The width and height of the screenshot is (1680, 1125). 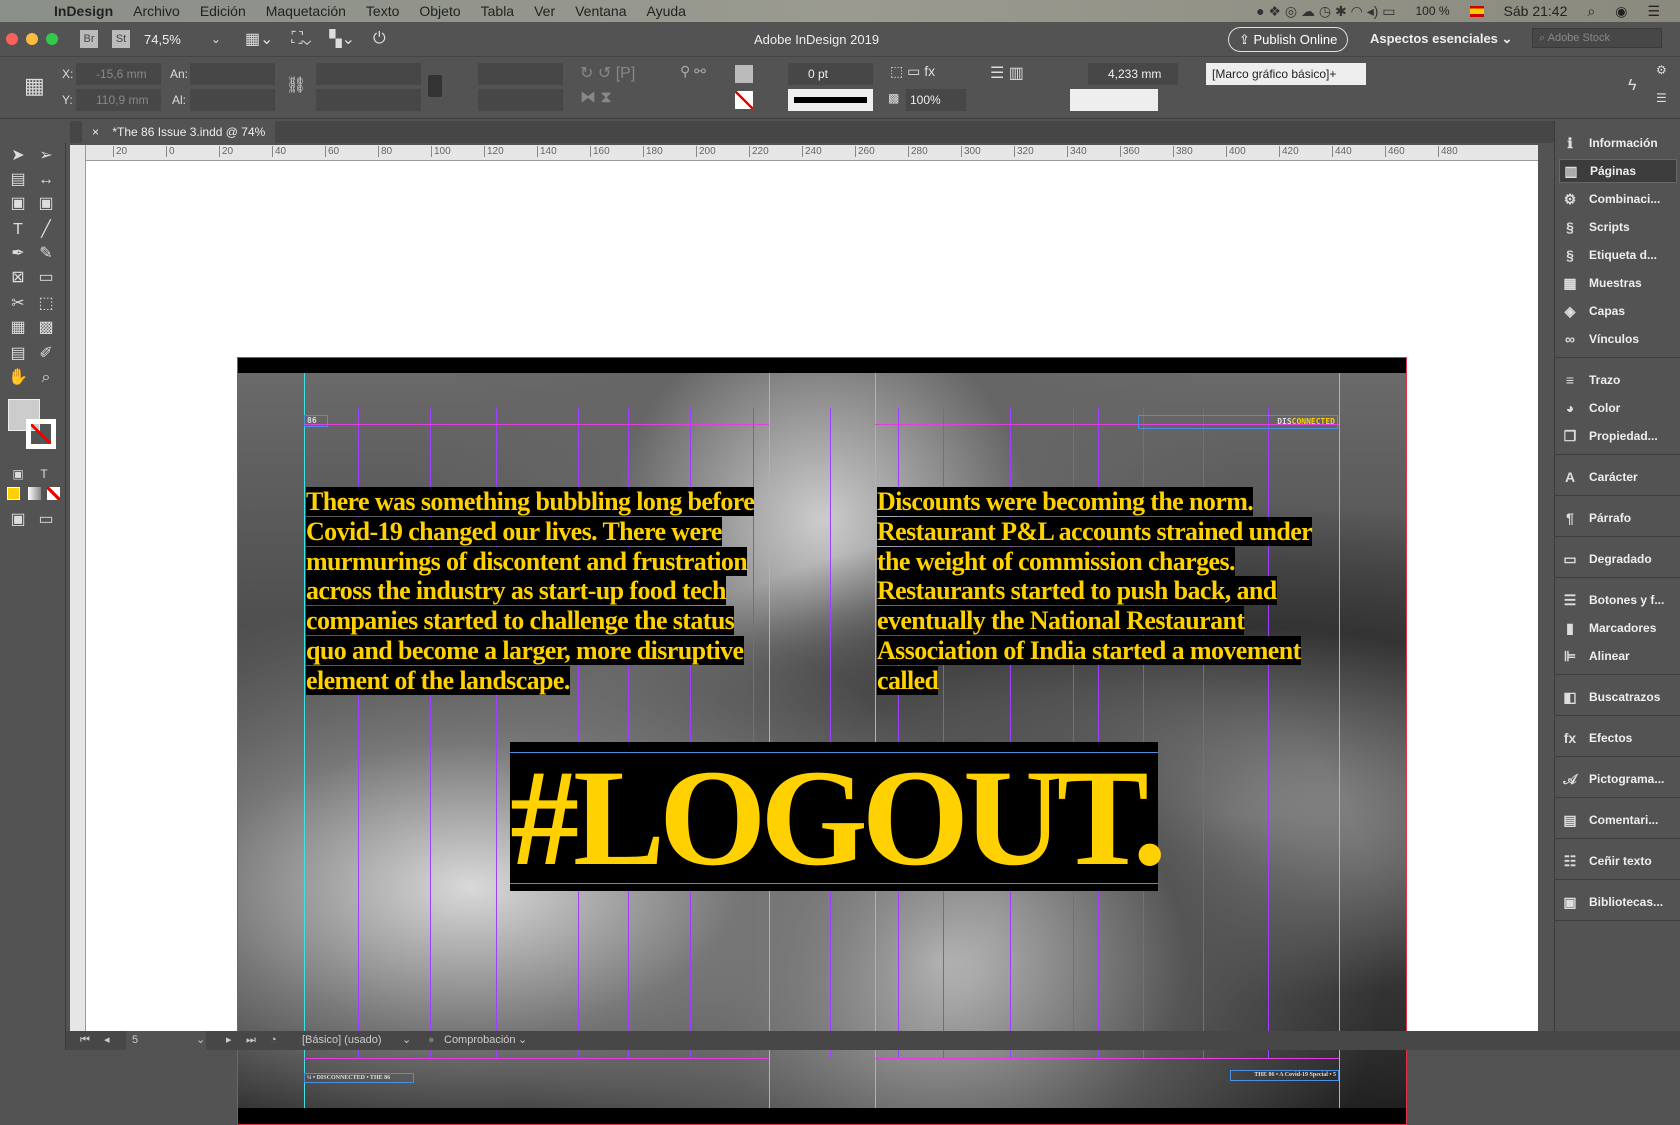 What do you see at coordinates (46, 378) in the screenshot?
I see `zoom-tool-icon: ⌕` at bounding box center [46, 378].